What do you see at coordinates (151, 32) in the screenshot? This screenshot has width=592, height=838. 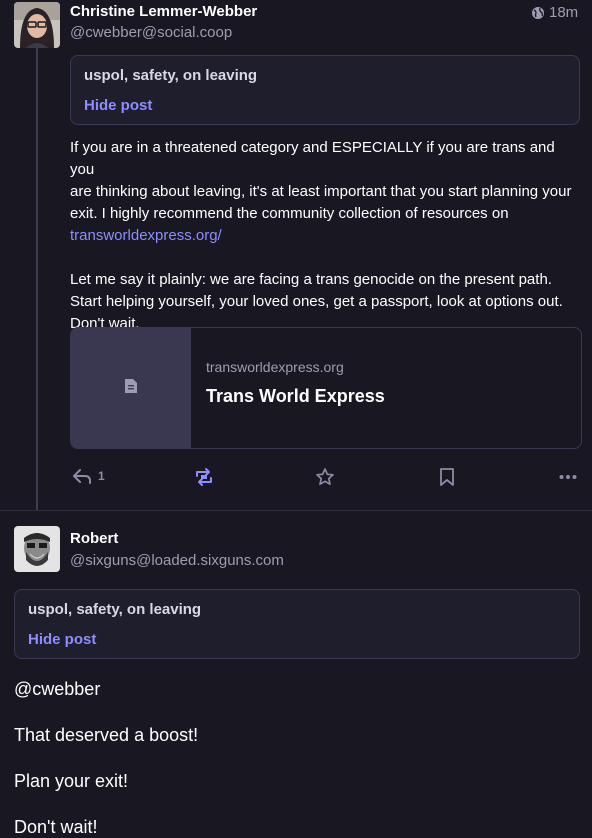 I see `account-handle: @cwebber@social.coop` at bounding box center [151, 32].